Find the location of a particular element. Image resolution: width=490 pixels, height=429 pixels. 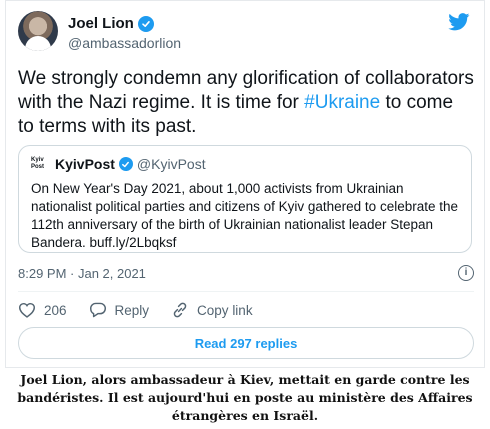

info-icon: i is located at coordinates (466, 273).